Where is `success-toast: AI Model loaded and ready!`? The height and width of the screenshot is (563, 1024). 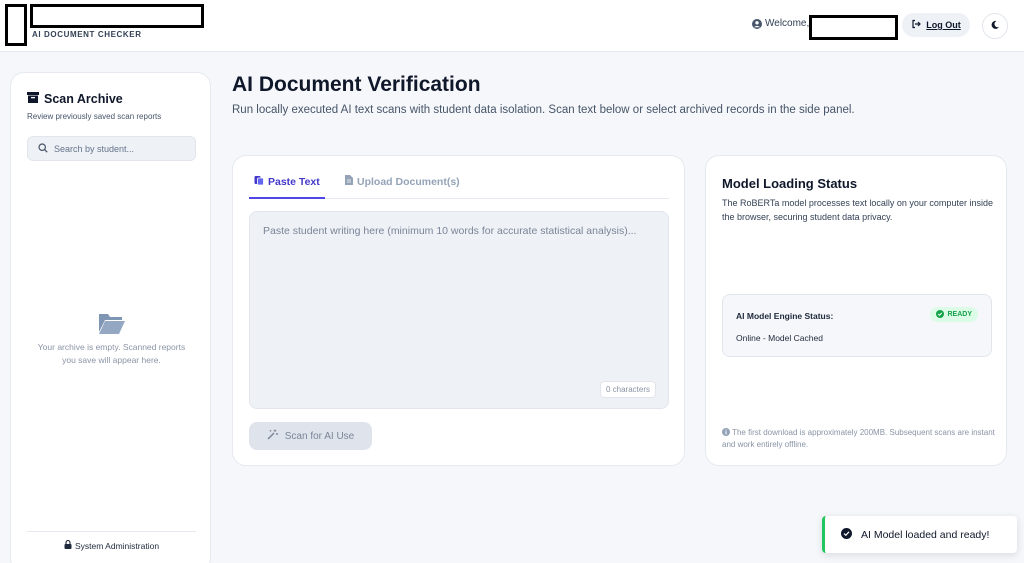 success-toast: AI Model loaded and ready! is located at coordinates (919, 534).